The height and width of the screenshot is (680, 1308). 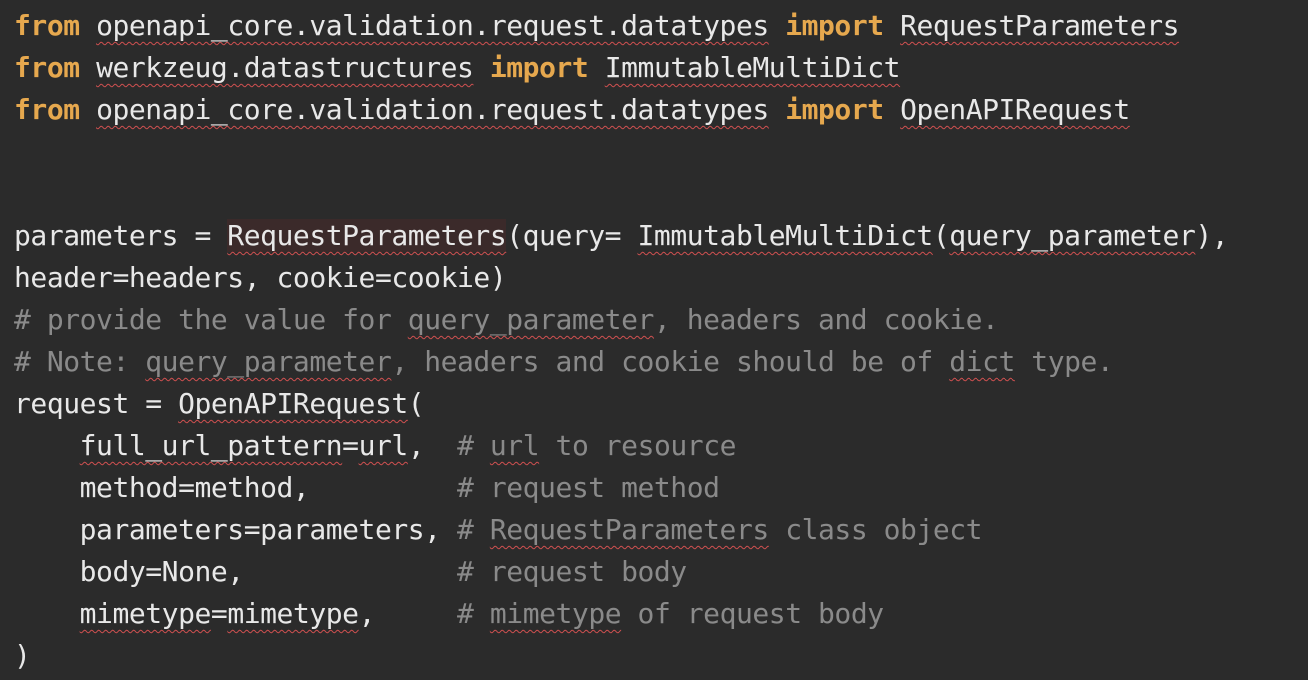 What do you see at coordinates (96, 403) in the screenshot?
I see `code-token: request =` at bounding box center [96, 403].